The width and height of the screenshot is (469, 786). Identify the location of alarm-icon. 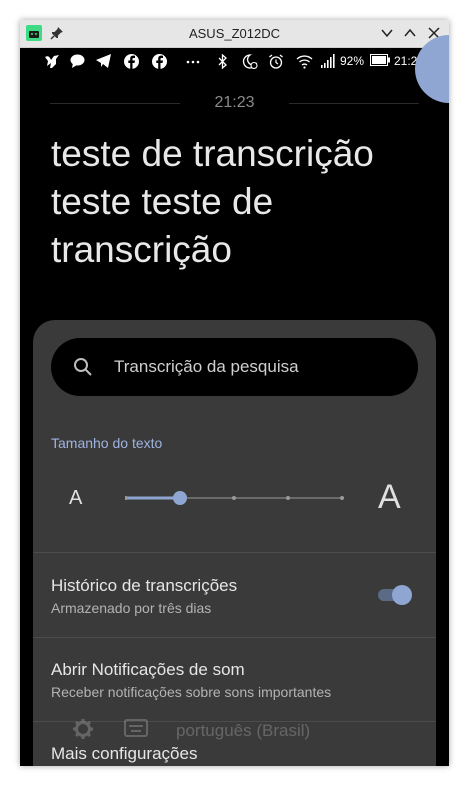
(276, 61).